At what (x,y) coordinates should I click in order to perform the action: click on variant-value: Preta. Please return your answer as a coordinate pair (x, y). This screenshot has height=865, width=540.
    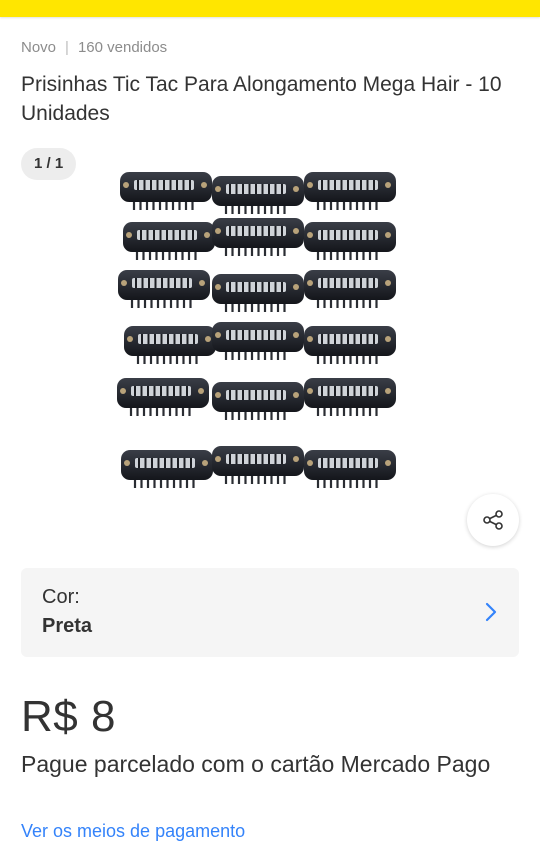
    Looking at the image, I should click on (67, 626).